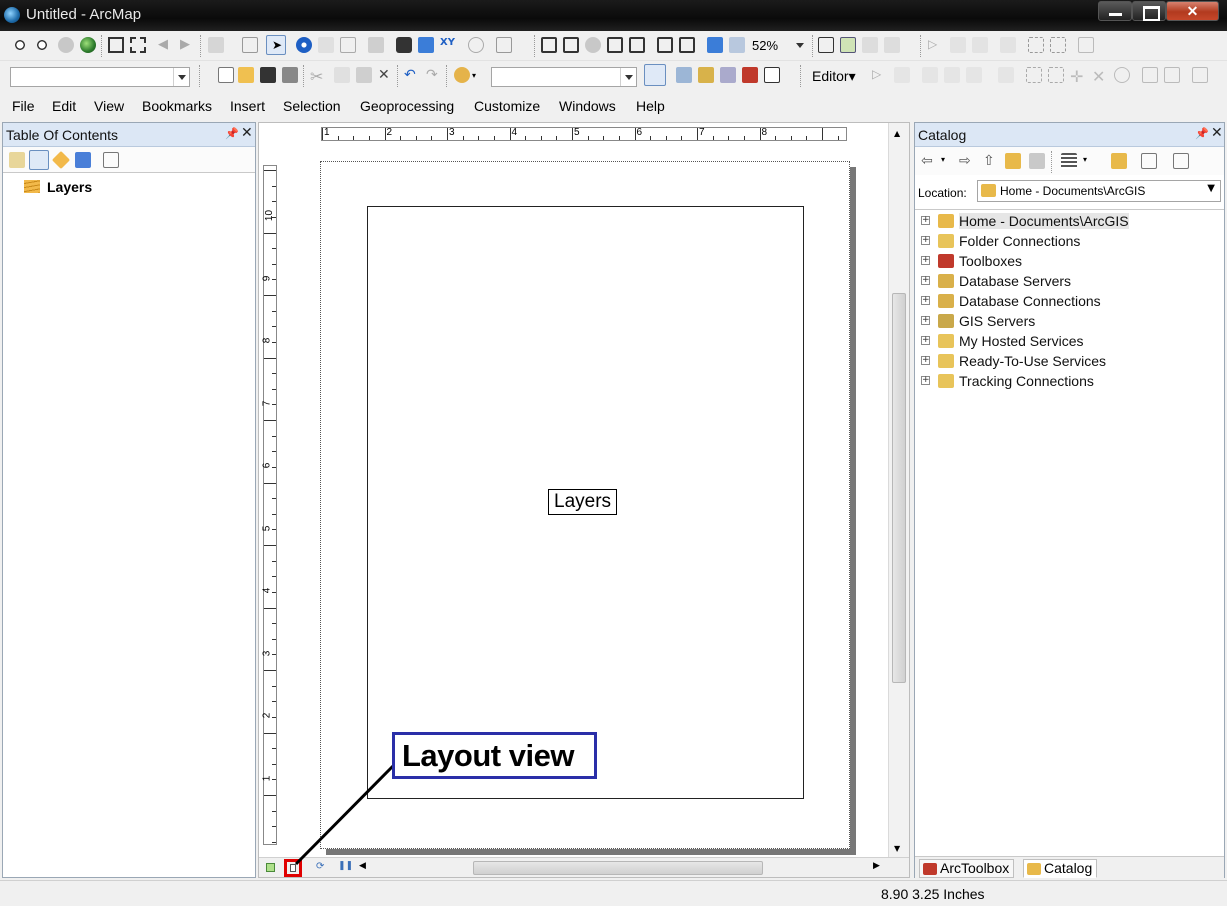 This screenshot has height=906, width=1227. I want to click on pan-icon, so click(66, 45).